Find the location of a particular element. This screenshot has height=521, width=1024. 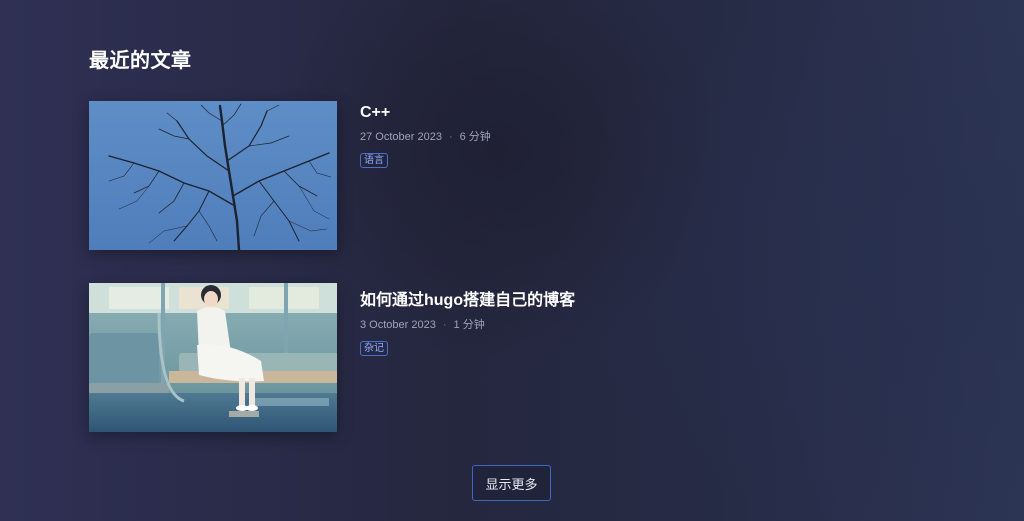

post-meta: 27 October 2023 · 6 分钟 is located at coordinates (425, 136).